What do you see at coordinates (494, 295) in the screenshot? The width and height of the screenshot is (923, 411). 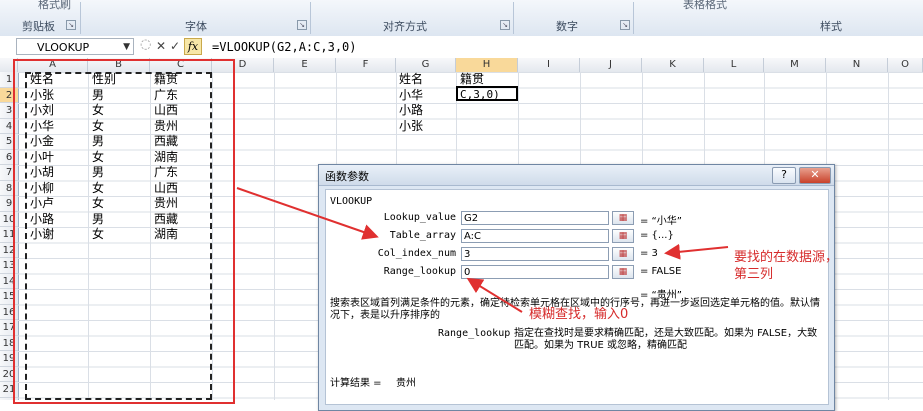 I see `arrow-to-range-lookup` at bounding box center [494, 295].